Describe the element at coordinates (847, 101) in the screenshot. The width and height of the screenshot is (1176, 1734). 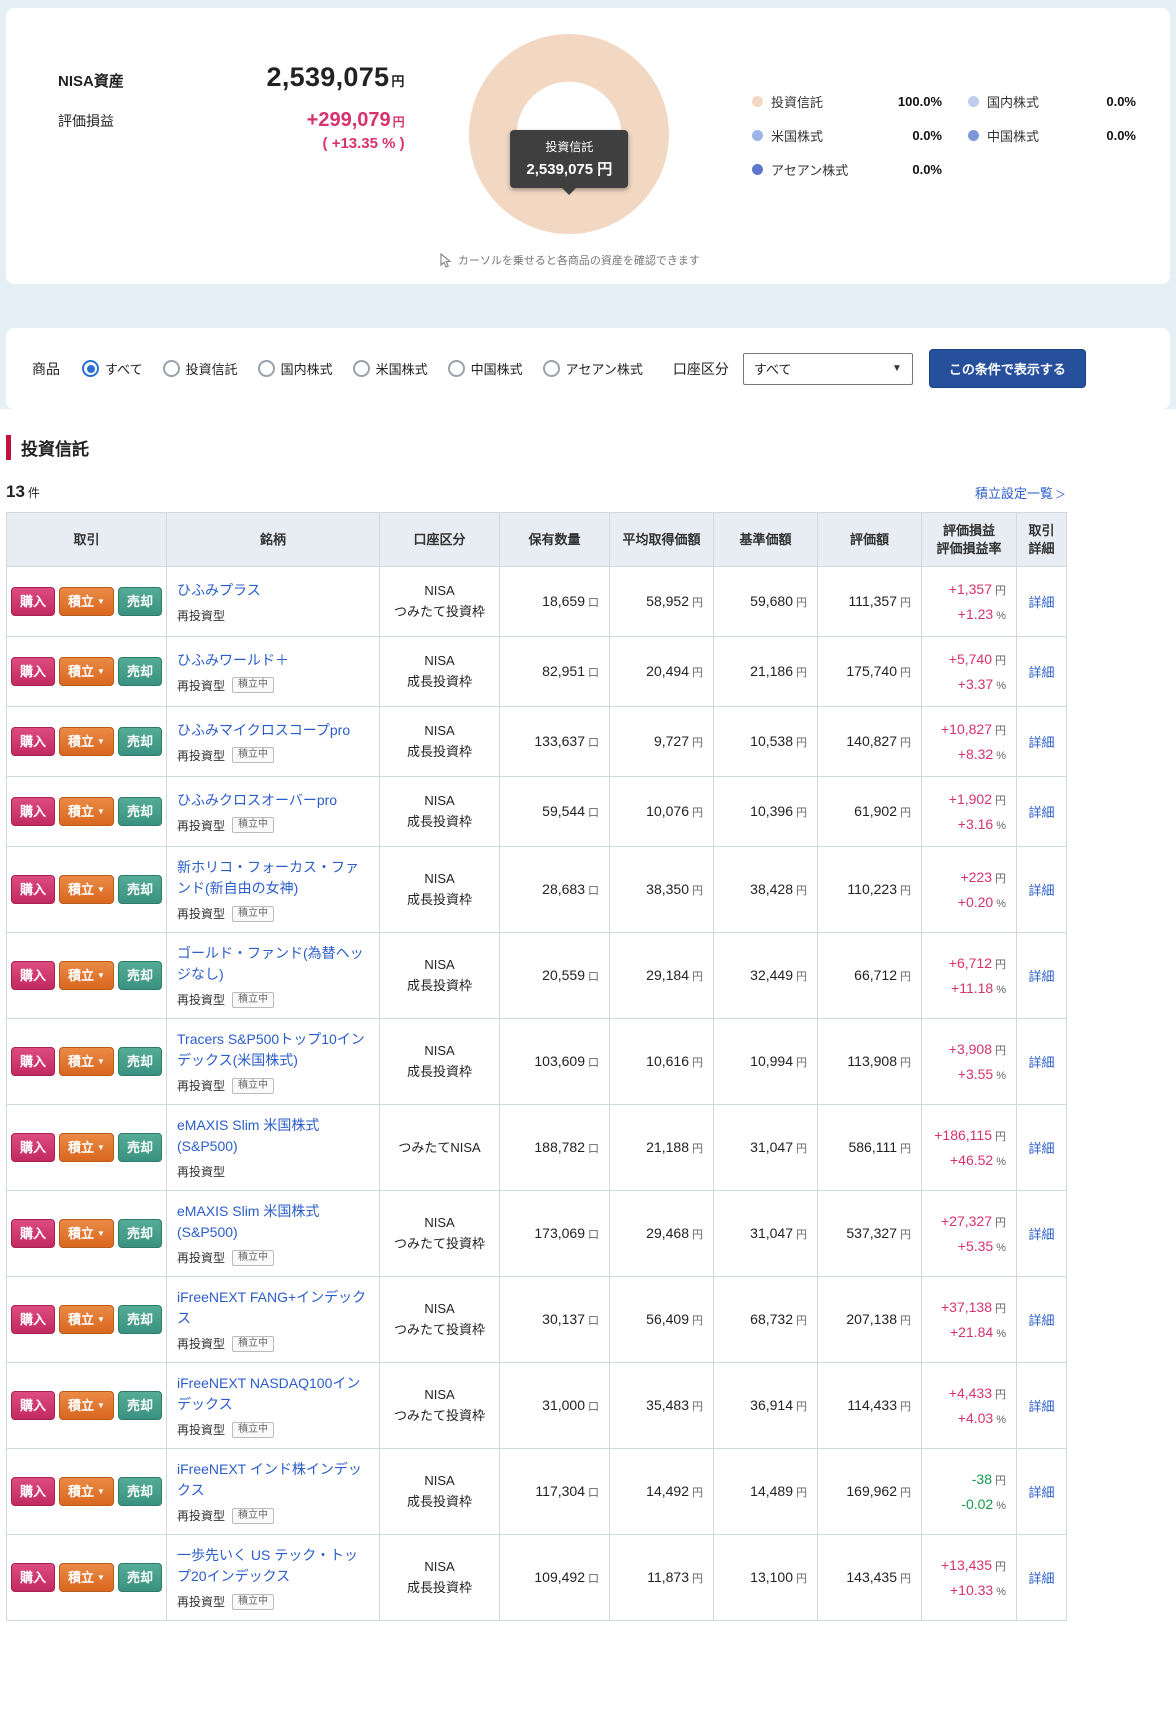
I see `legend-item: 投資信託 100.0%` at that location.